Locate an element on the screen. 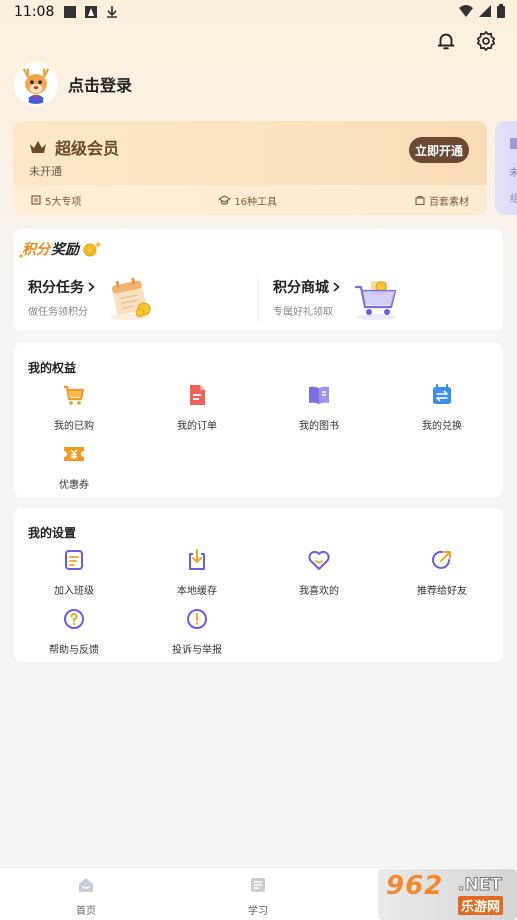  header-actions is located at coordinates (466, 41).